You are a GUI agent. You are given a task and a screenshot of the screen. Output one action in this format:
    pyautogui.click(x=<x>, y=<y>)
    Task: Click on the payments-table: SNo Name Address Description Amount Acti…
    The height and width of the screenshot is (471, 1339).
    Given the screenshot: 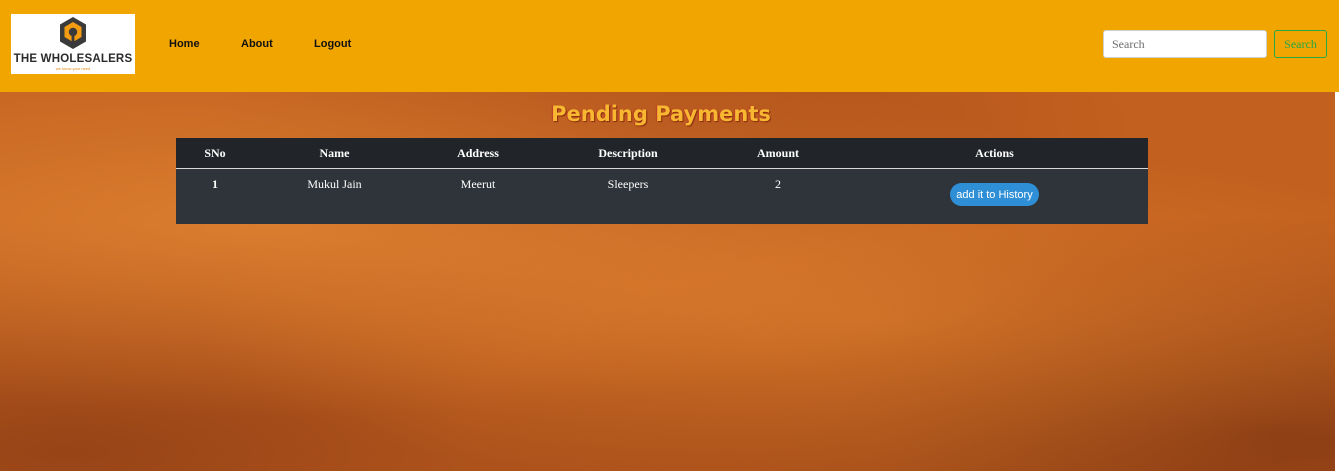 What is the action you would take?
    pyautogui.click(x=662, y=181)
    